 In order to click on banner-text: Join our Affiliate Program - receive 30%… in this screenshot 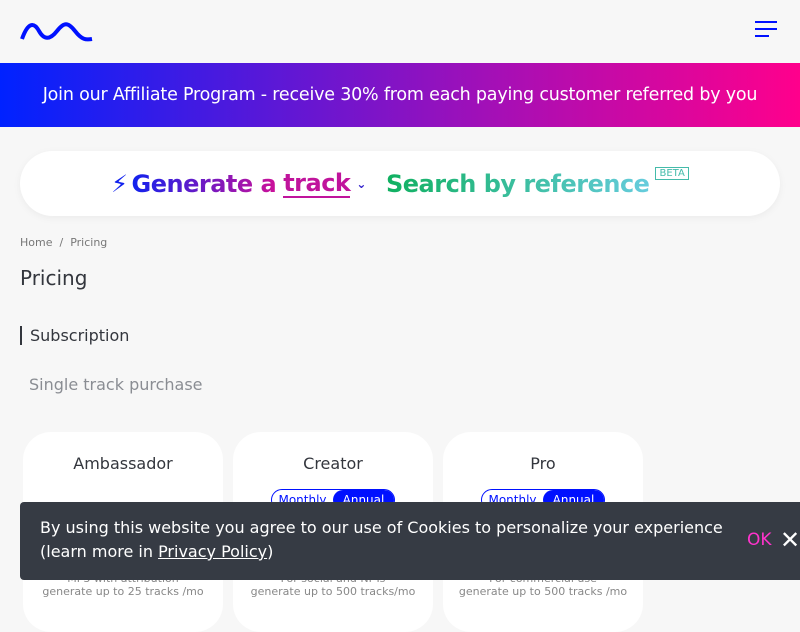, I will do `click(400, 95)`.